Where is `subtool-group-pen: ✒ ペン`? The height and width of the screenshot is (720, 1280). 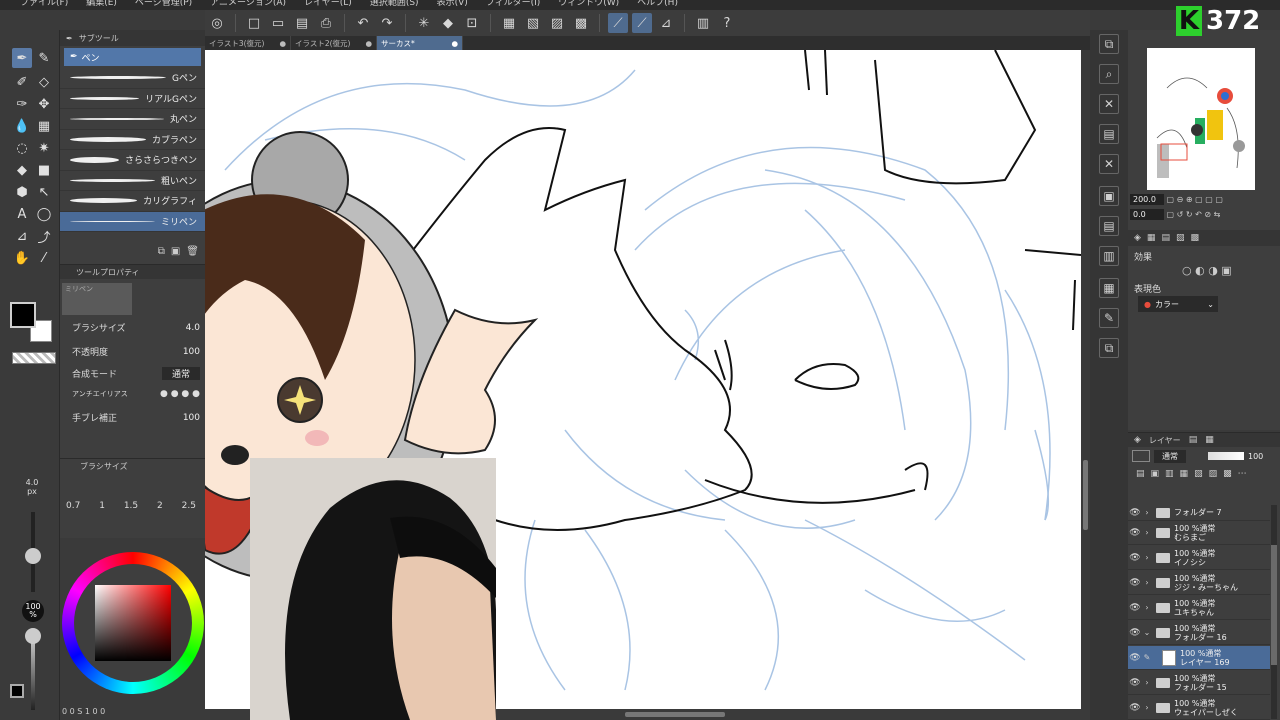
subtool-group-pen: ✒ ペン is located at coordinates (132, 57).